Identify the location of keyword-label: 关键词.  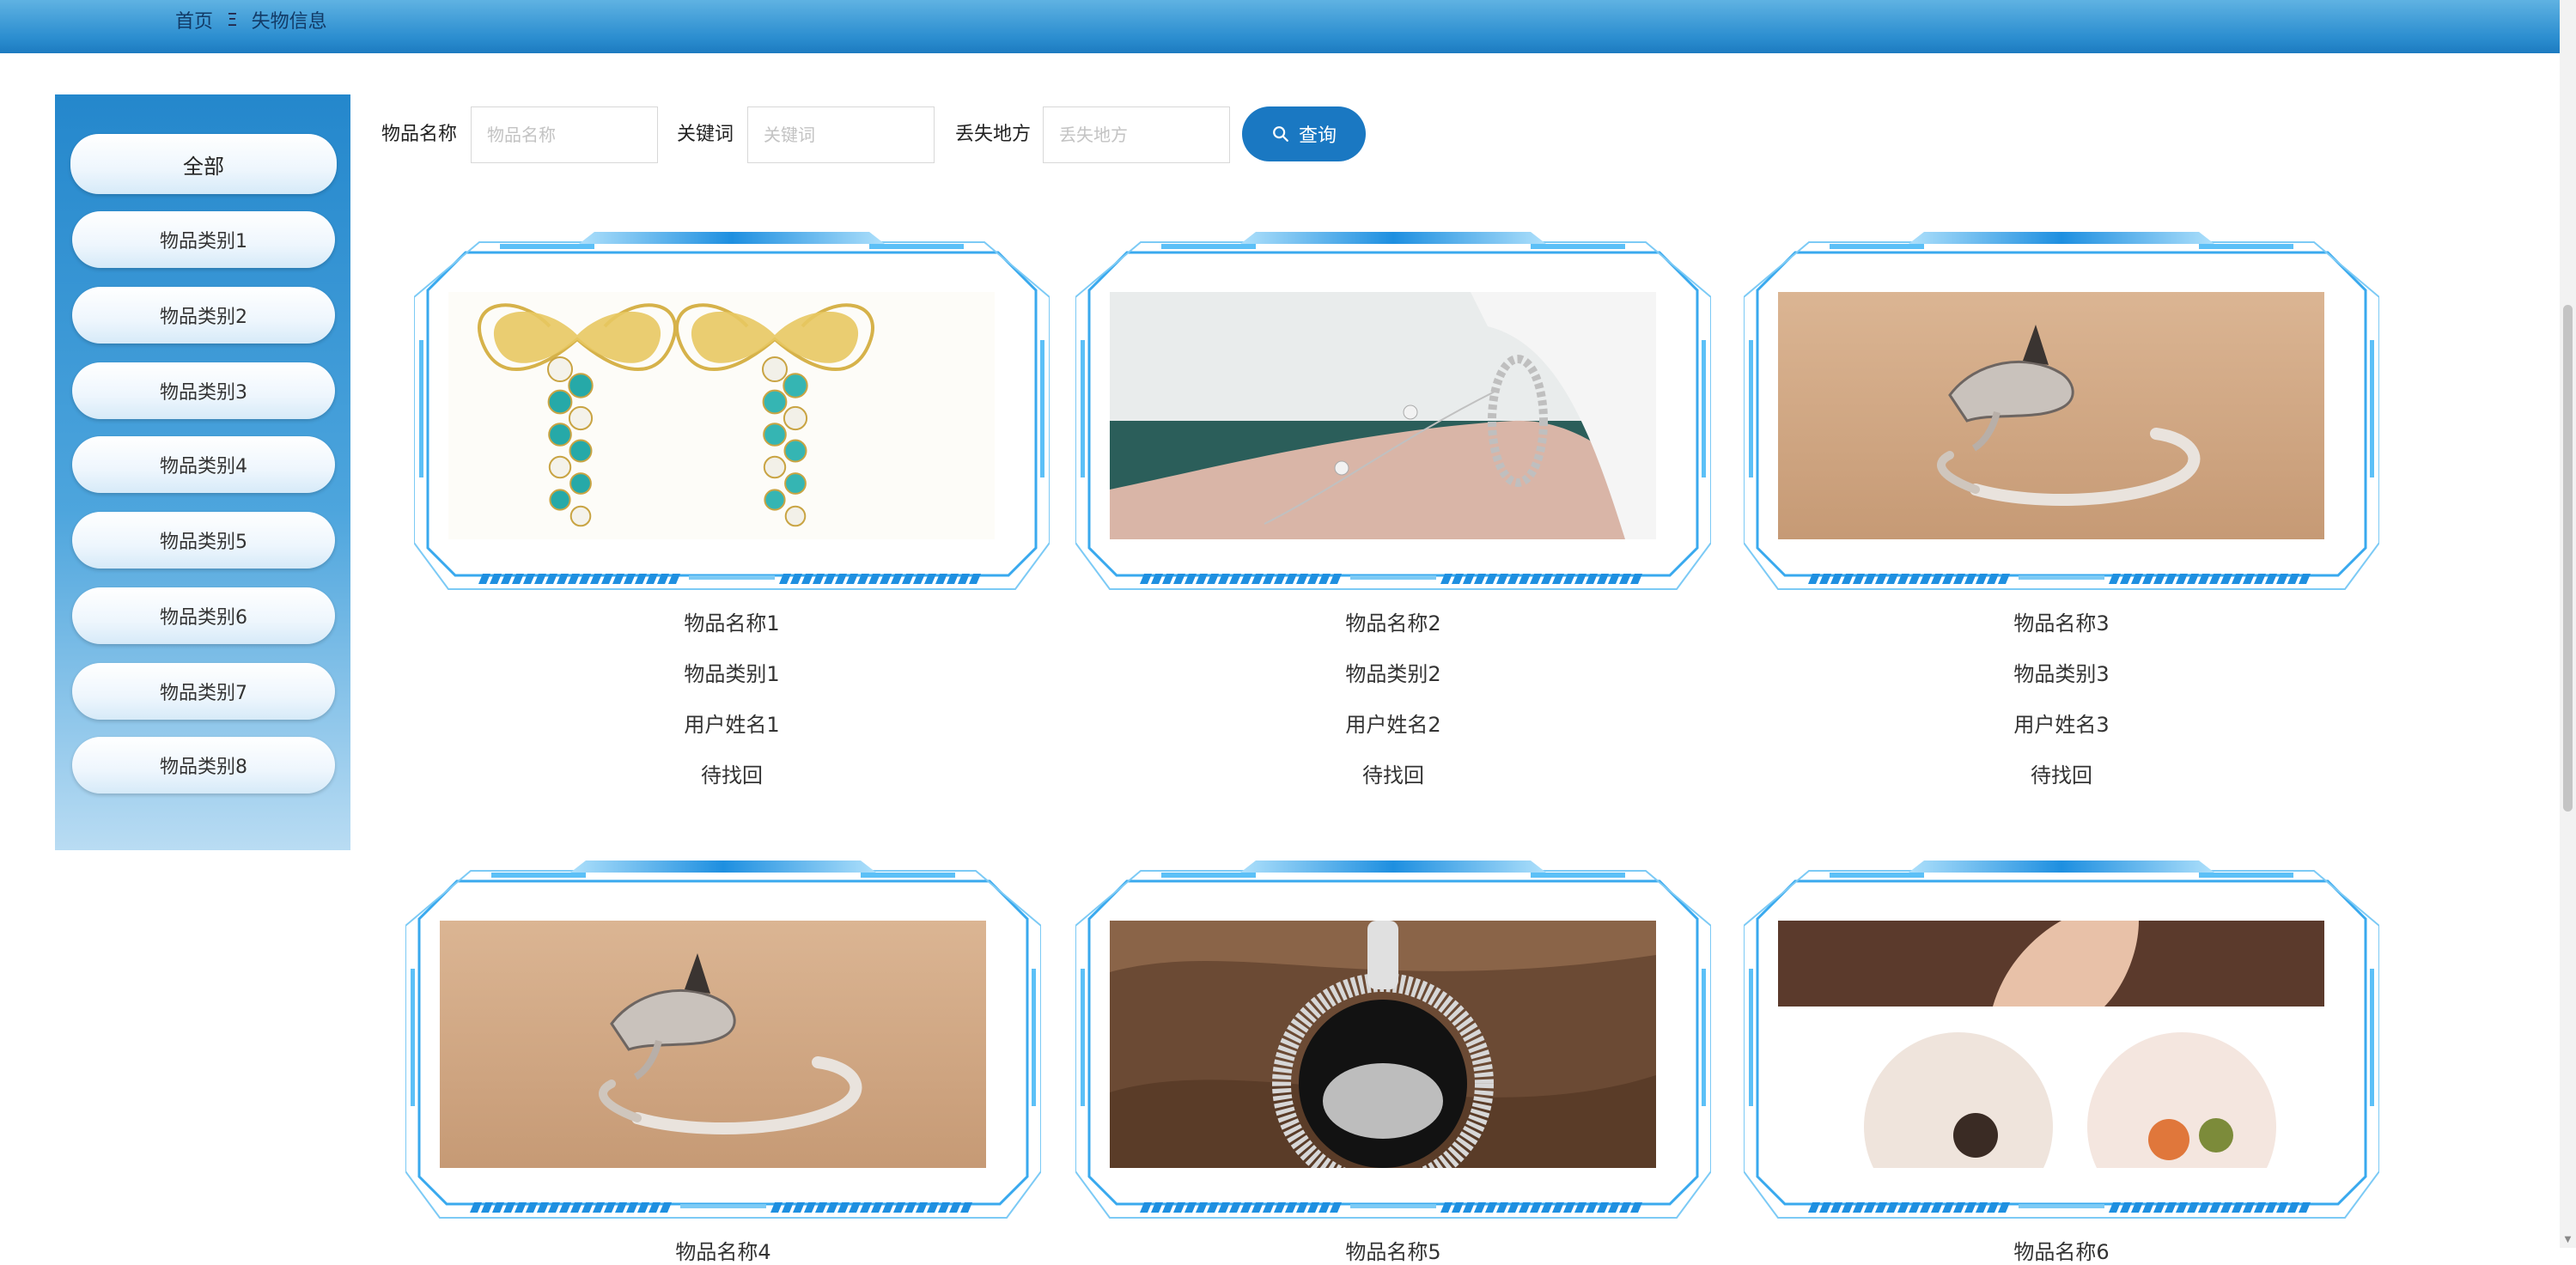
(705, 134).